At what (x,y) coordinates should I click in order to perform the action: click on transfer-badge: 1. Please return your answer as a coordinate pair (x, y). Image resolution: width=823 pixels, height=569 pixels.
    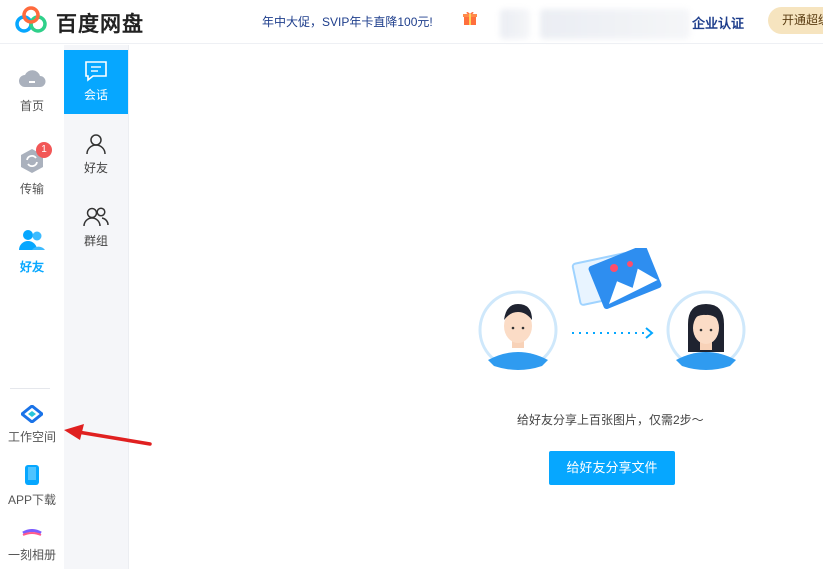
    Looking at the image, I should click on (44, 150).